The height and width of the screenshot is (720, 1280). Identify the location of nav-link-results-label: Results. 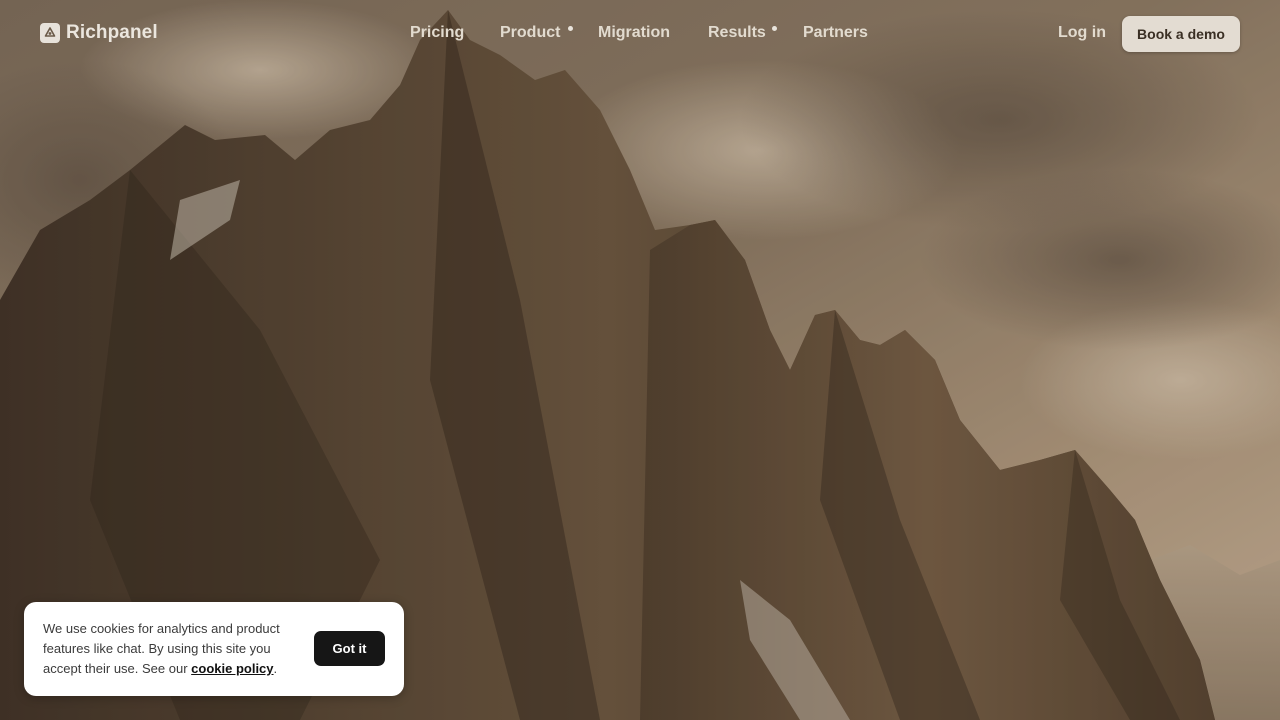
(737, 32).